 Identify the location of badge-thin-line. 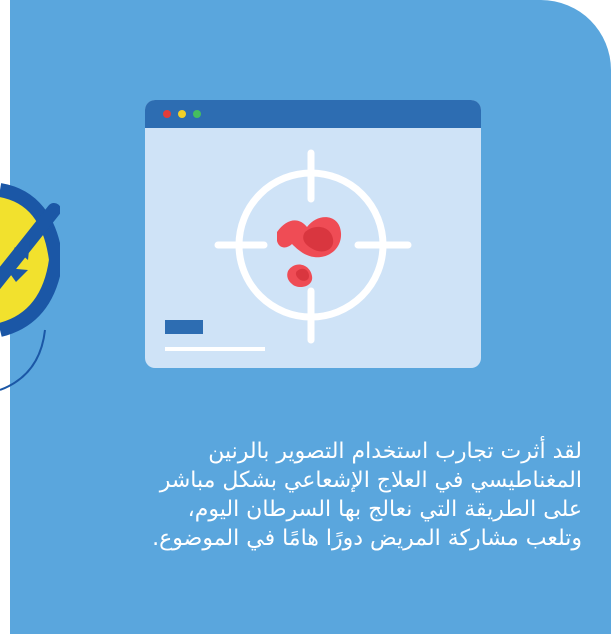
(23, 360).